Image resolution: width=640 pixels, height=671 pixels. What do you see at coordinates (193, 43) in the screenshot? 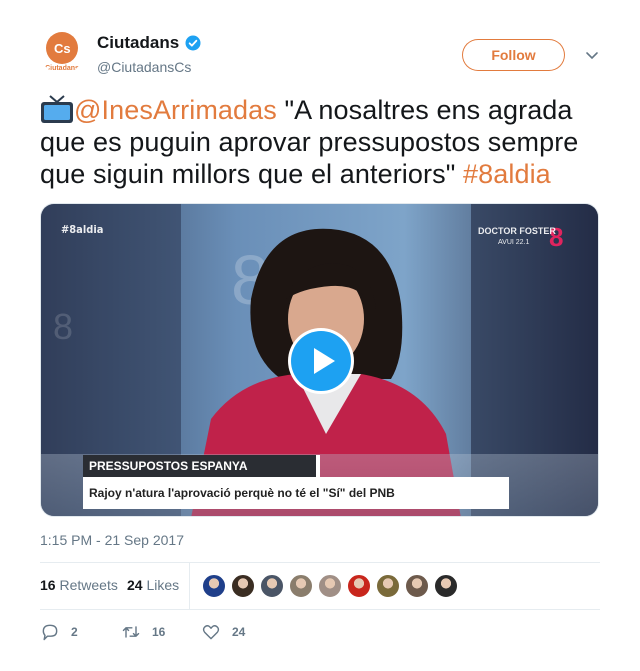
I see `verified-icon` at bounding box center [193, 43].